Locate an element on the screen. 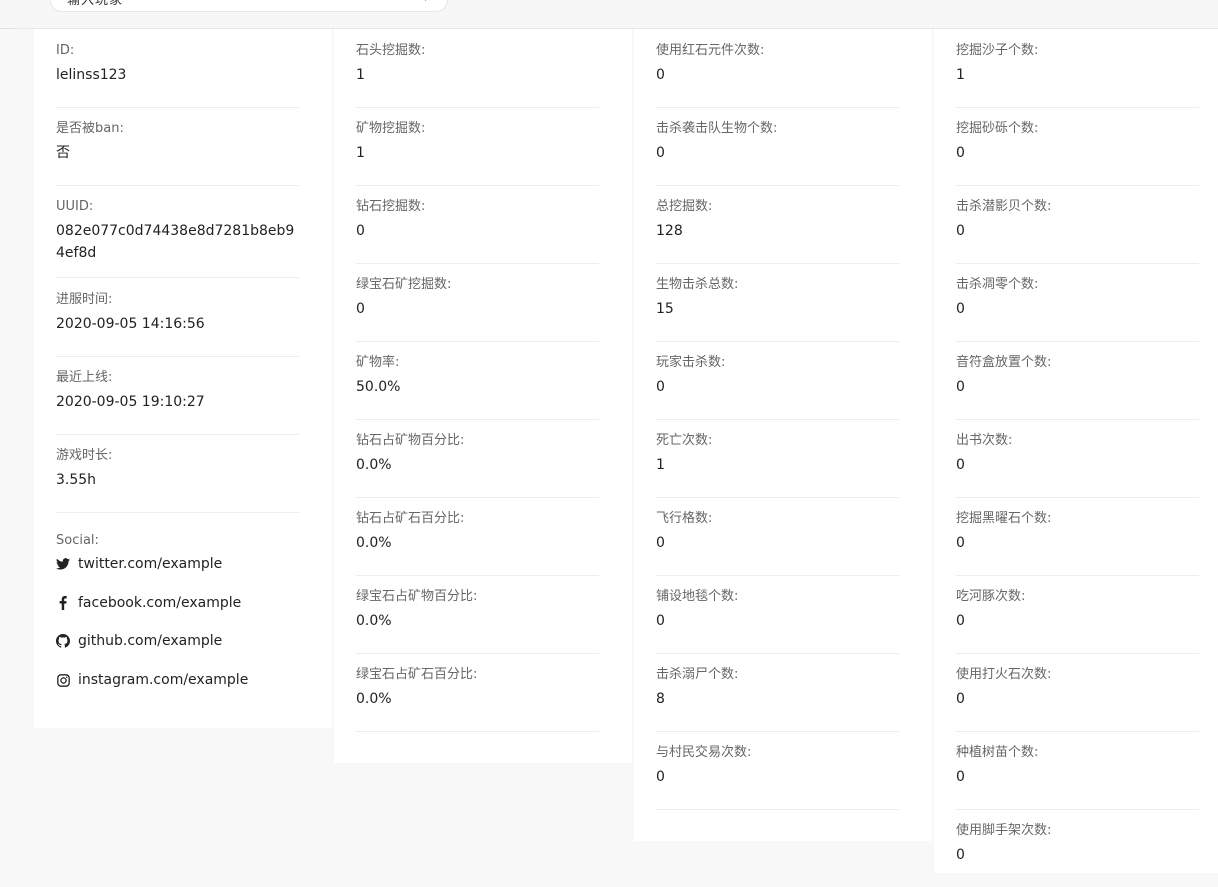 The image size is (1218, 887). field-value: 3.55h is located at coordinates (76, 480).